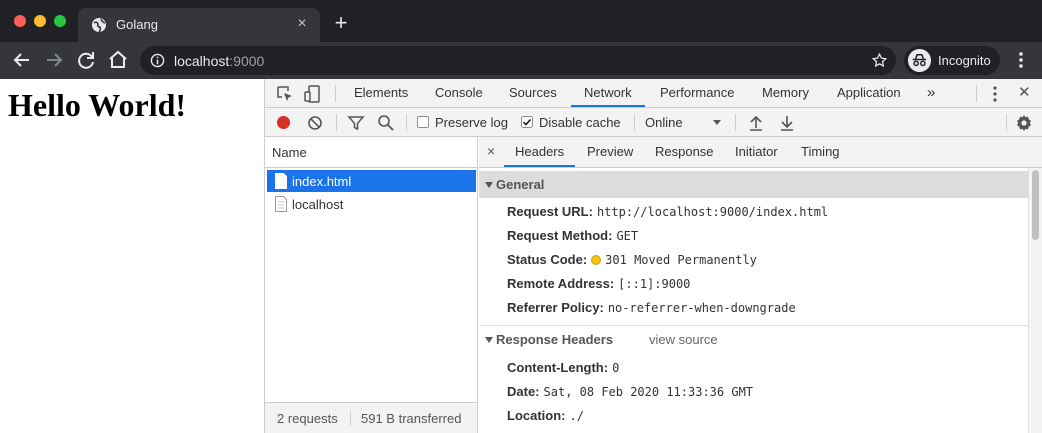  Describe the element at coordinates (869, 93) in the screenshot. I see `tab-application: Application` at that location.